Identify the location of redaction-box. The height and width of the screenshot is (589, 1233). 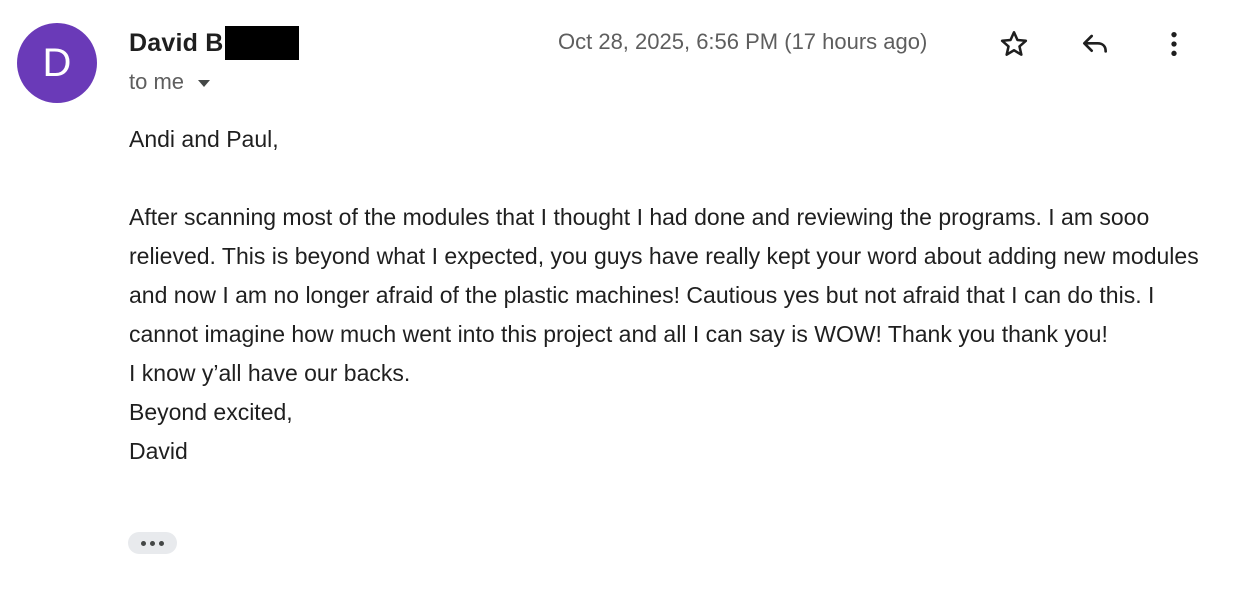
(262, 43).